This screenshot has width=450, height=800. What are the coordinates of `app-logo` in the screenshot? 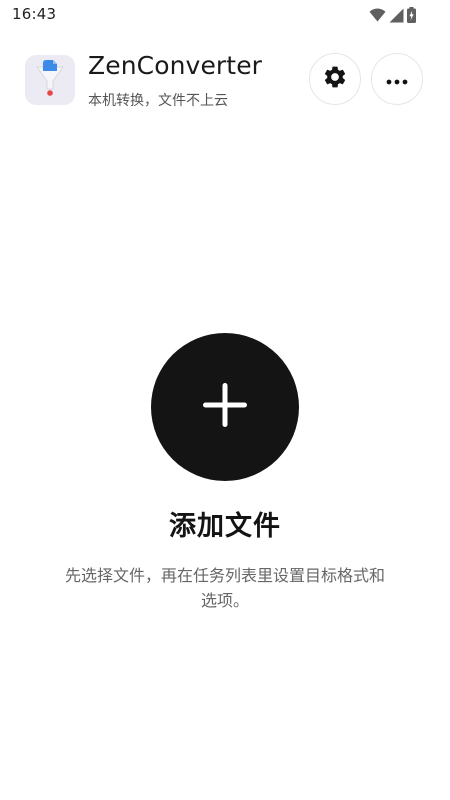 It's located at (50, 80).